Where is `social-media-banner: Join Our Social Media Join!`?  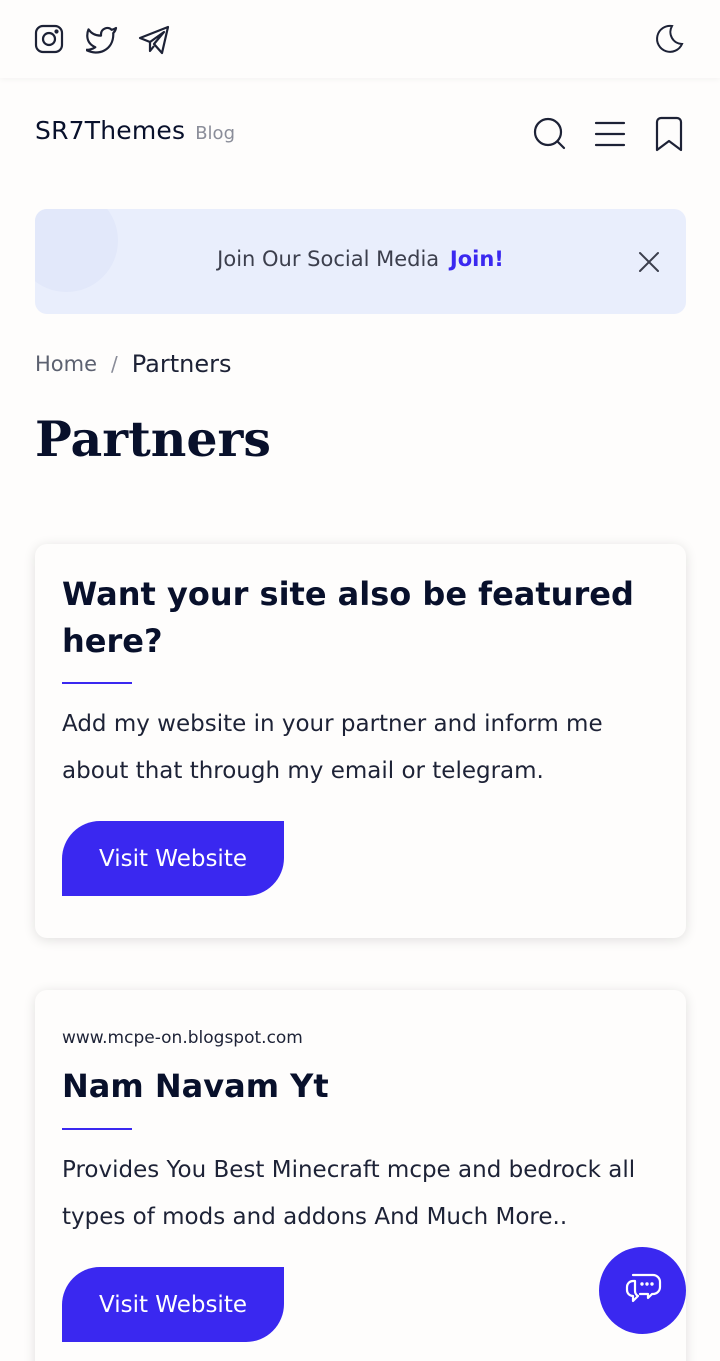
social-media-banner: Join Our Social Media Join! is located at coordinates (360, 261).